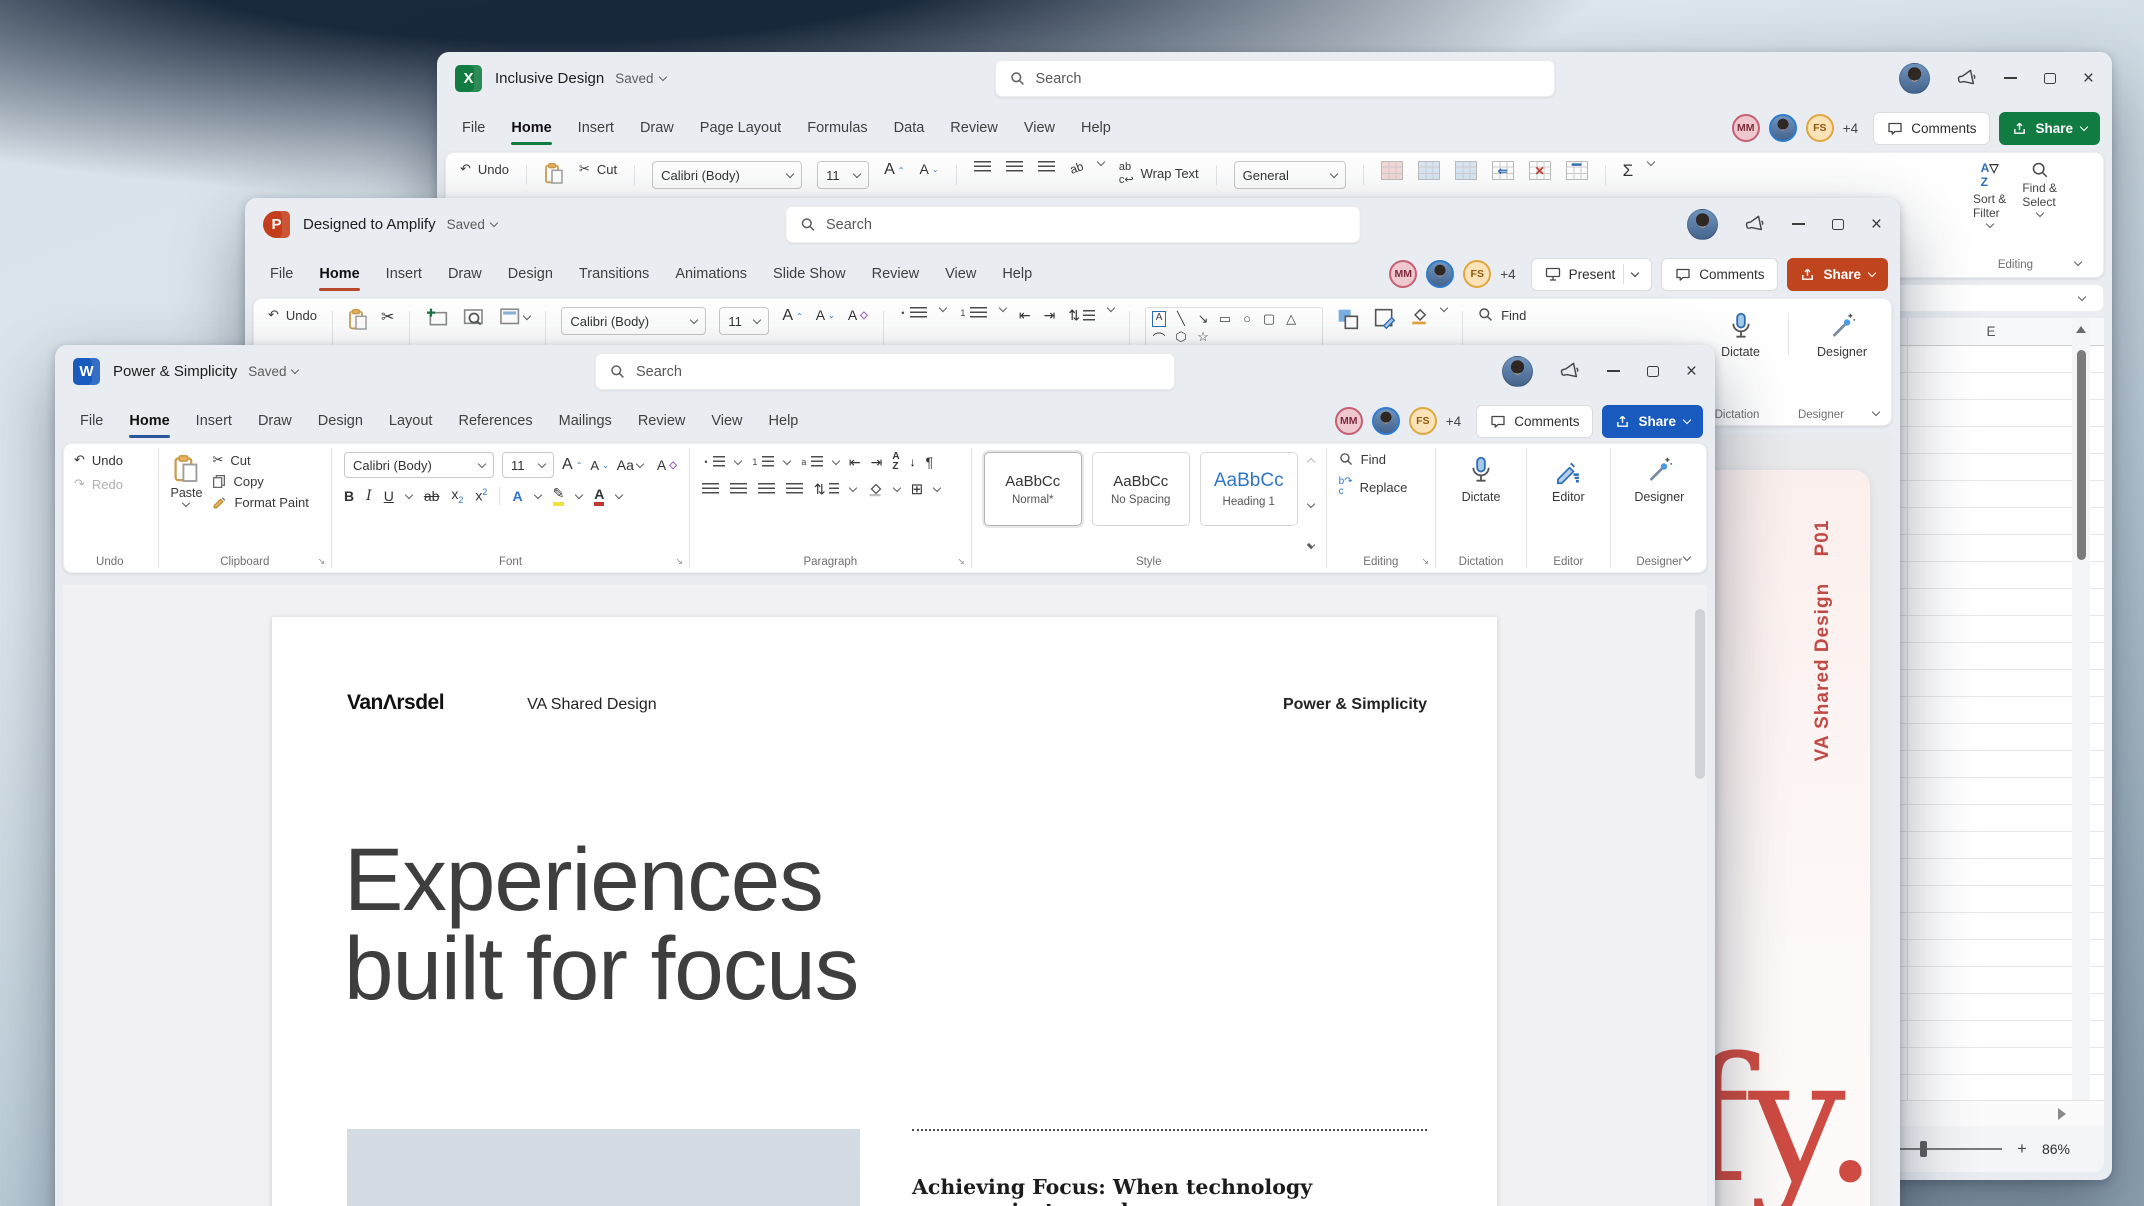 The width and height of the screenshot is (2144, 1206). Describe the element at coordinates (465, 274) in the screenshot. I see `ppt-tab-draw: Draw` at that location.